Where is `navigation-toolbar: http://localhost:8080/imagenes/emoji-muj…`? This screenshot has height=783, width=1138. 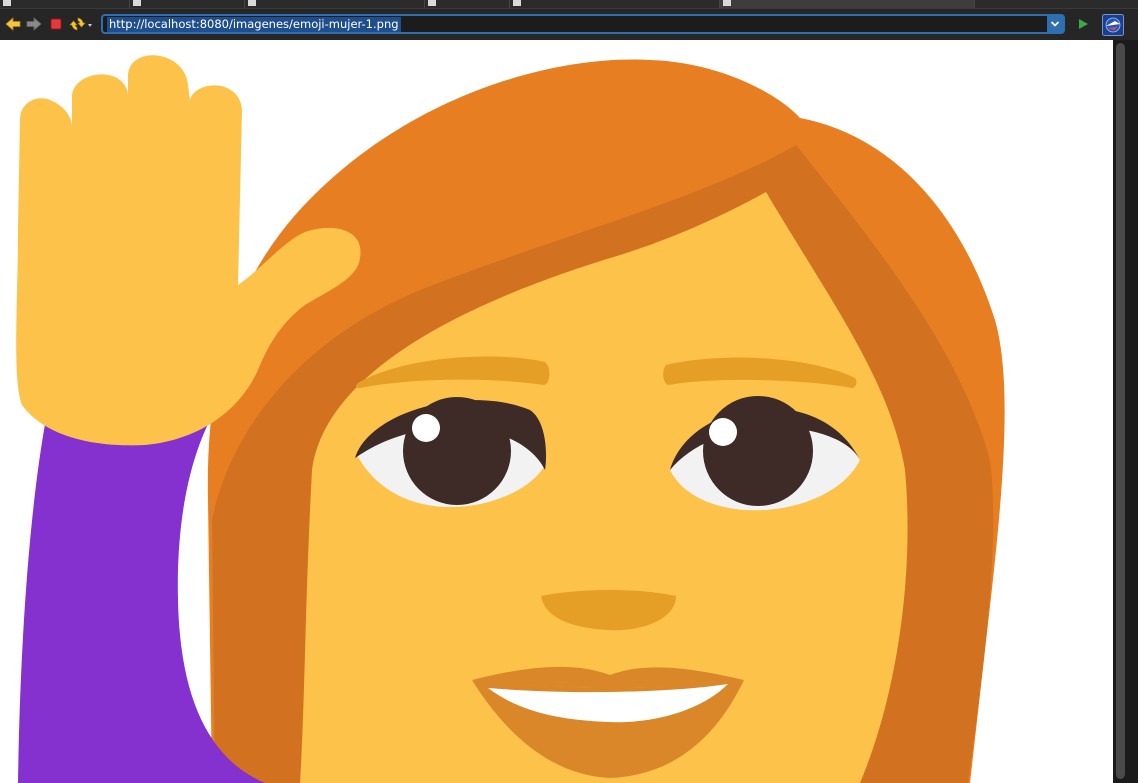 navigation-toolbar: http://localhost:8080/imagenes/emoji-muj… is located at coordinates (569, 24).